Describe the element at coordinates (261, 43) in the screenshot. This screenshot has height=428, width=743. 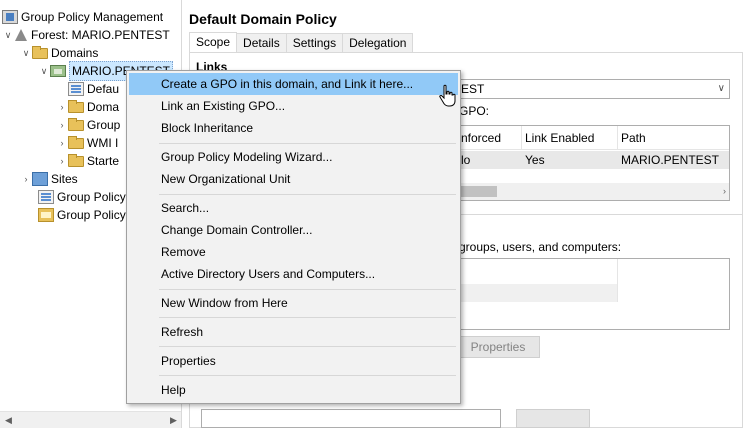
I see `tab-details: Details` at that location.